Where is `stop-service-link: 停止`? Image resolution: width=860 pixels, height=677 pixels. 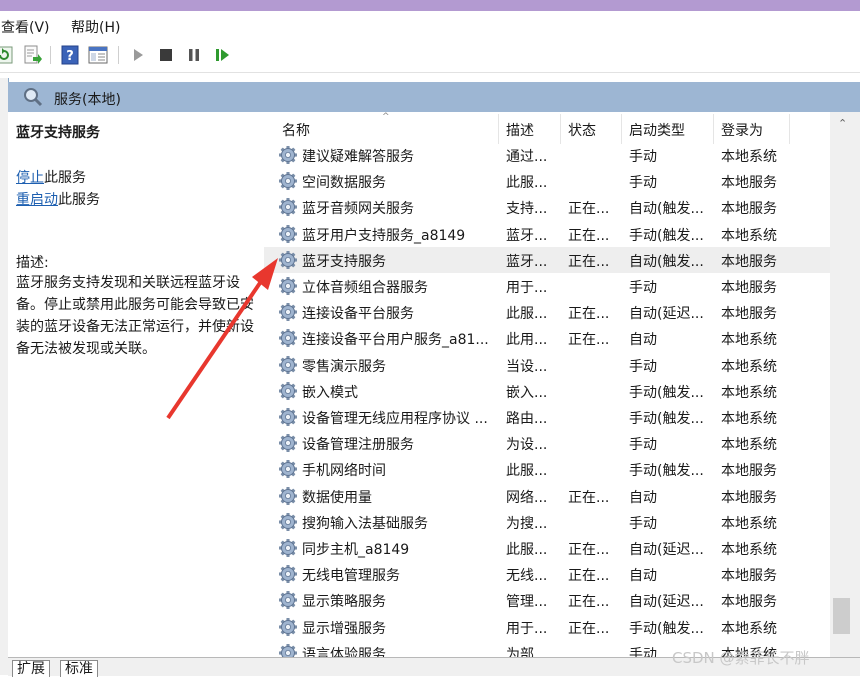
stop-service-link: 停止 is located at coordinates (30, 178).